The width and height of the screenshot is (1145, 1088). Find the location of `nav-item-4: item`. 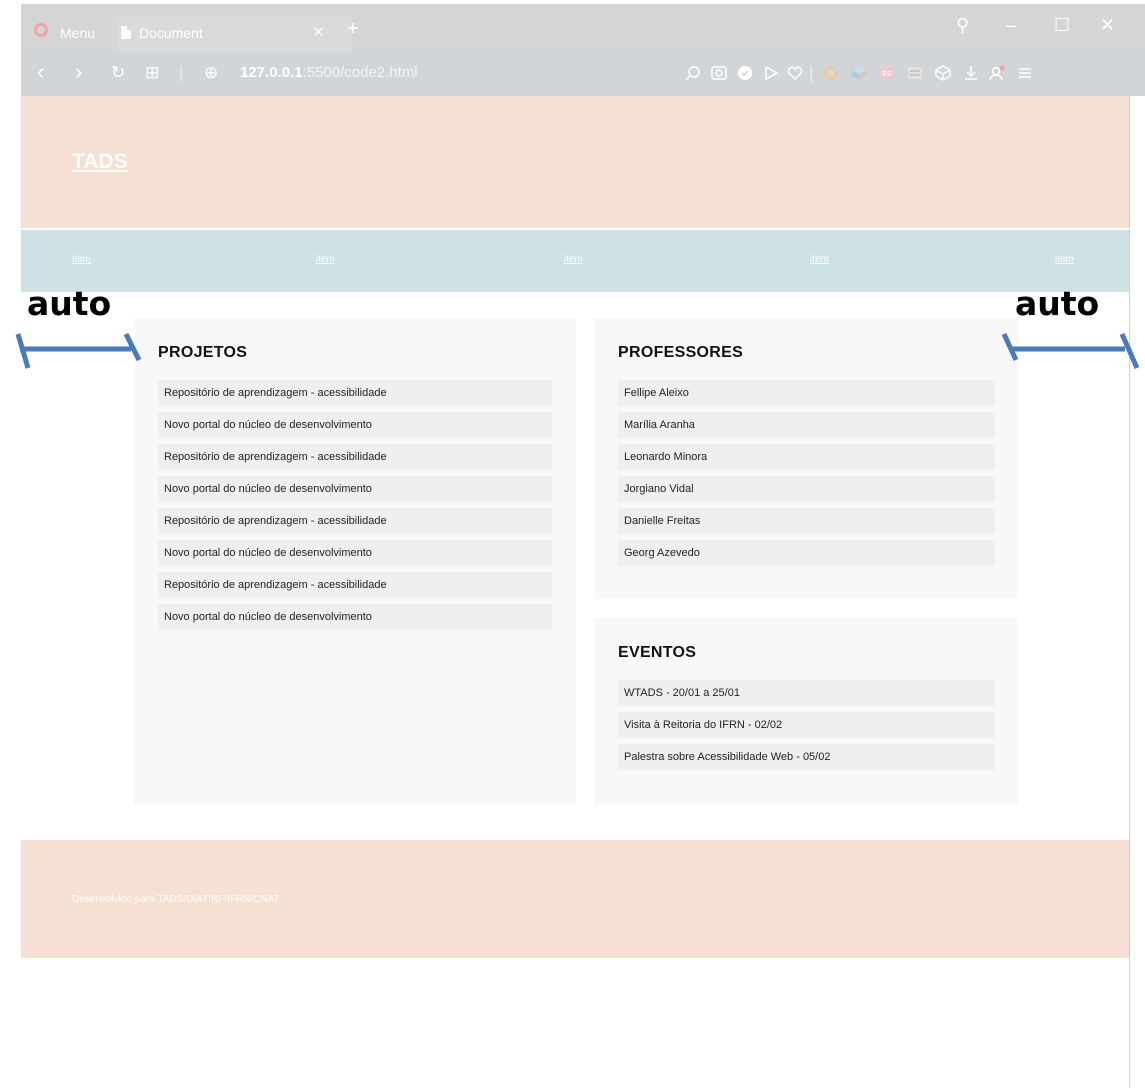

nav-item-4: item is located at coordinates (819, 259).